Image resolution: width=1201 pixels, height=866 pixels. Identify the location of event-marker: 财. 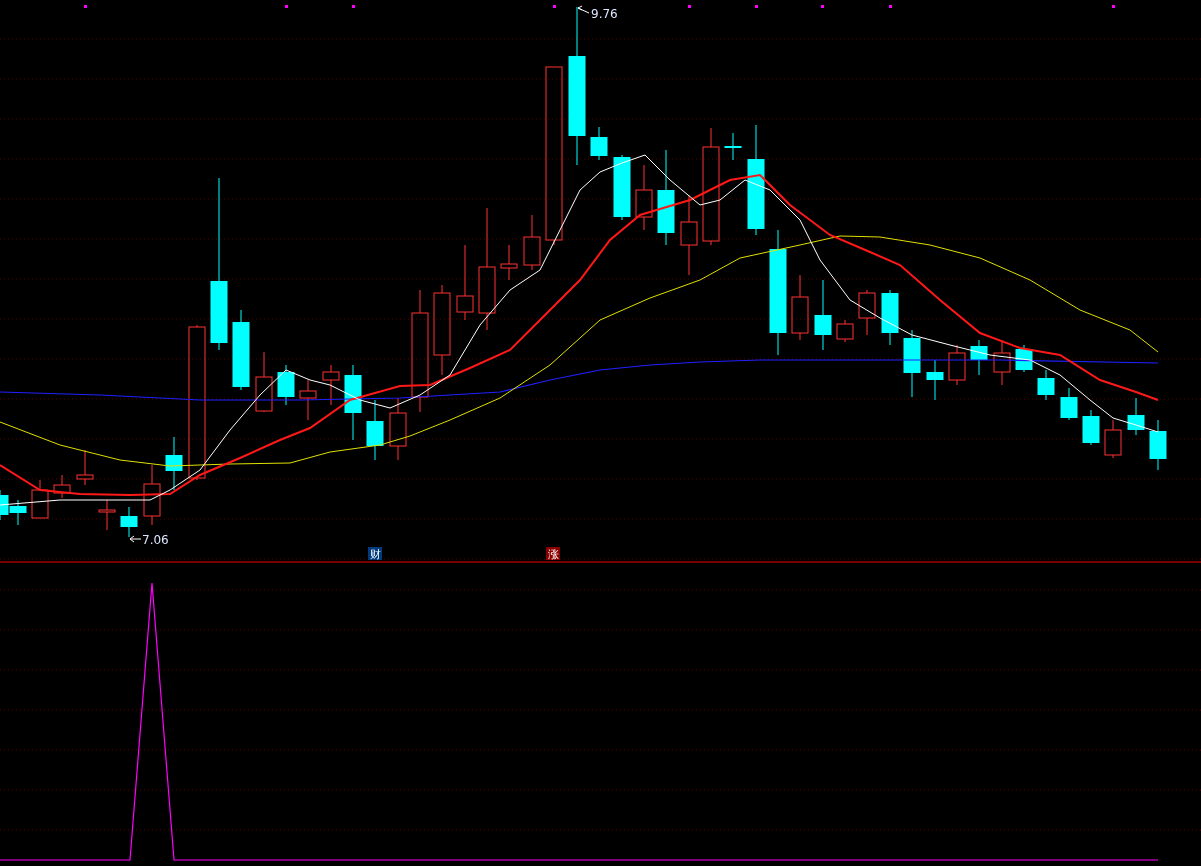
(375, 554).